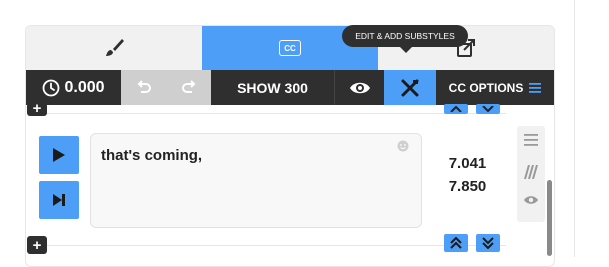 Image resolution: width=609 pixels, height=267 pixels. I want to click on tab-style-brush, so click(114, 48).